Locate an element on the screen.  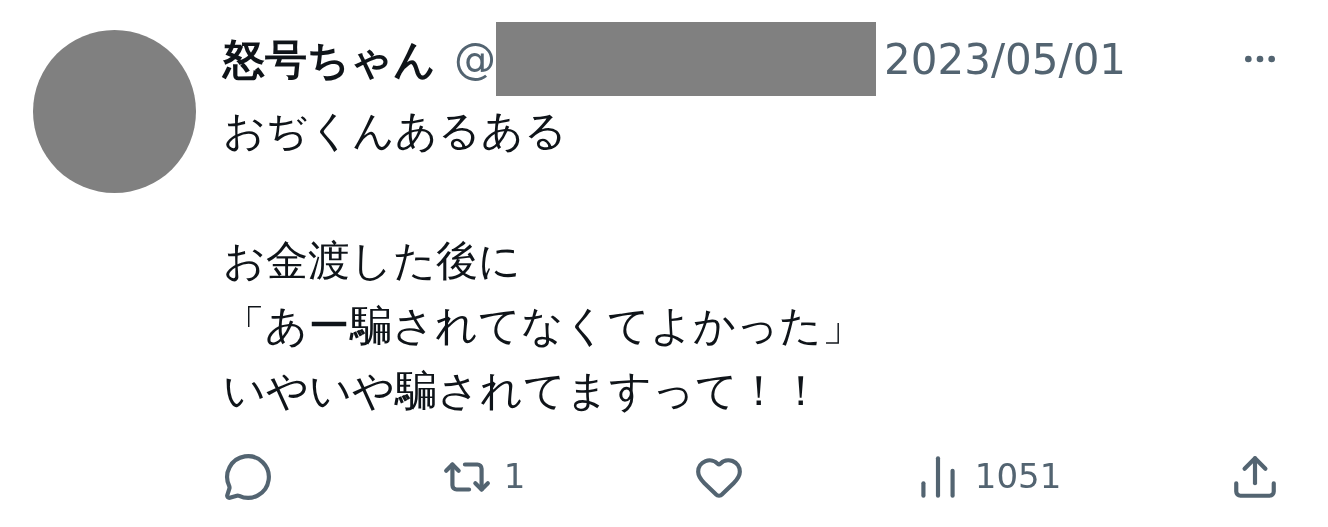
author-name: 怒号ちゃん is located at coordinates (329, 59).